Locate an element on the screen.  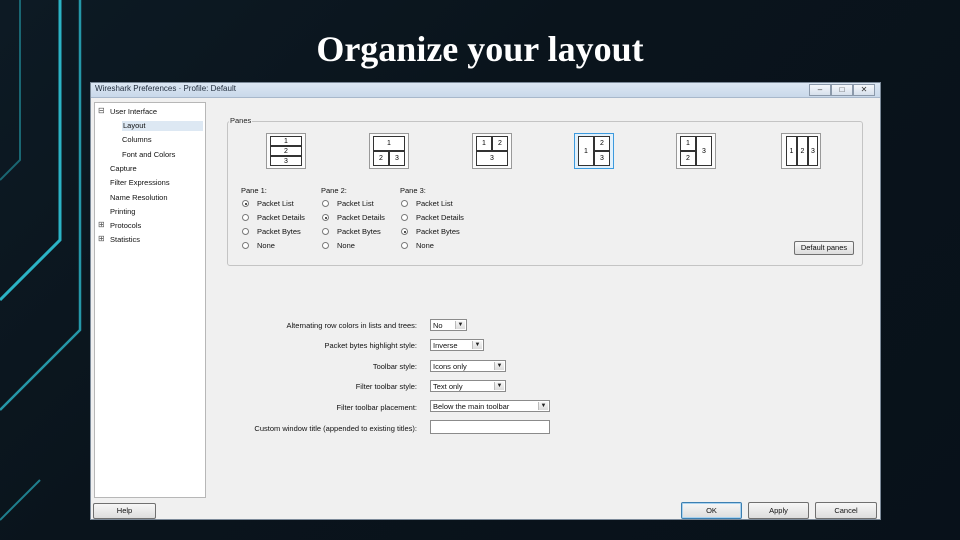
slide-title: Organize your layout is located at coordinates (480, 49).